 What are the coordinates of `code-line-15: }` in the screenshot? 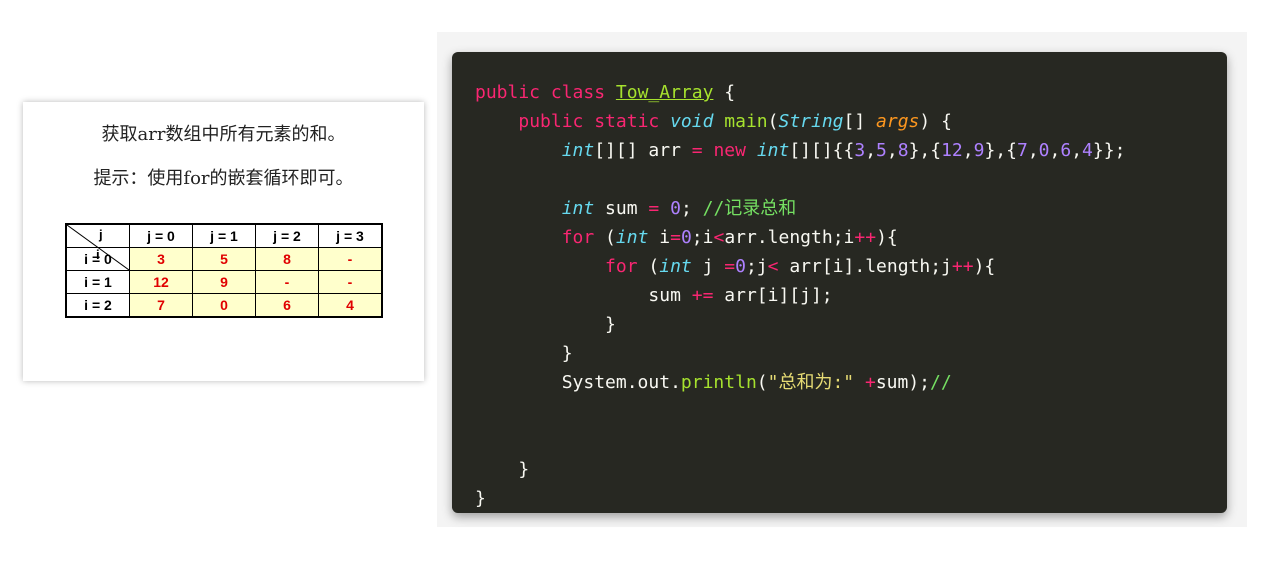 It's located at (480, 498).